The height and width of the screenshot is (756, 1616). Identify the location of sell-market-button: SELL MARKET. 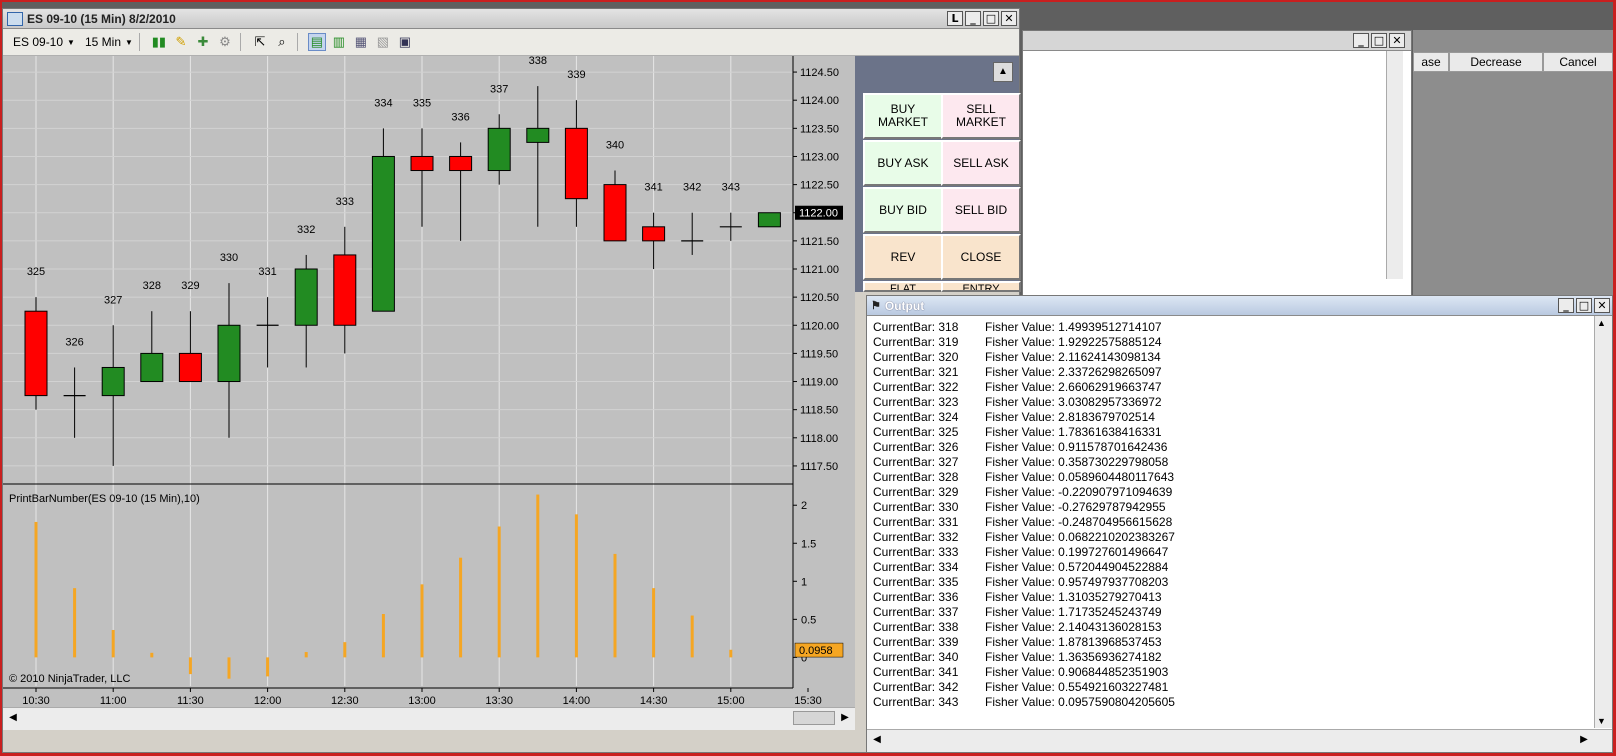
(981, 116).